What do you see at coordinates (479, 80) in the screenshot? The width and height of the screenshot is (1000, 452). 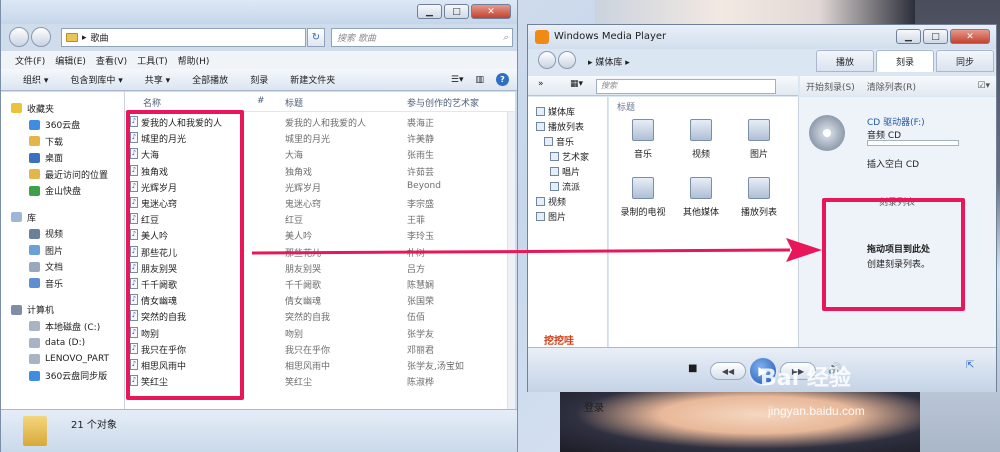 I see `preview-pane-icon: ▥` at bounding box center [479, 80].